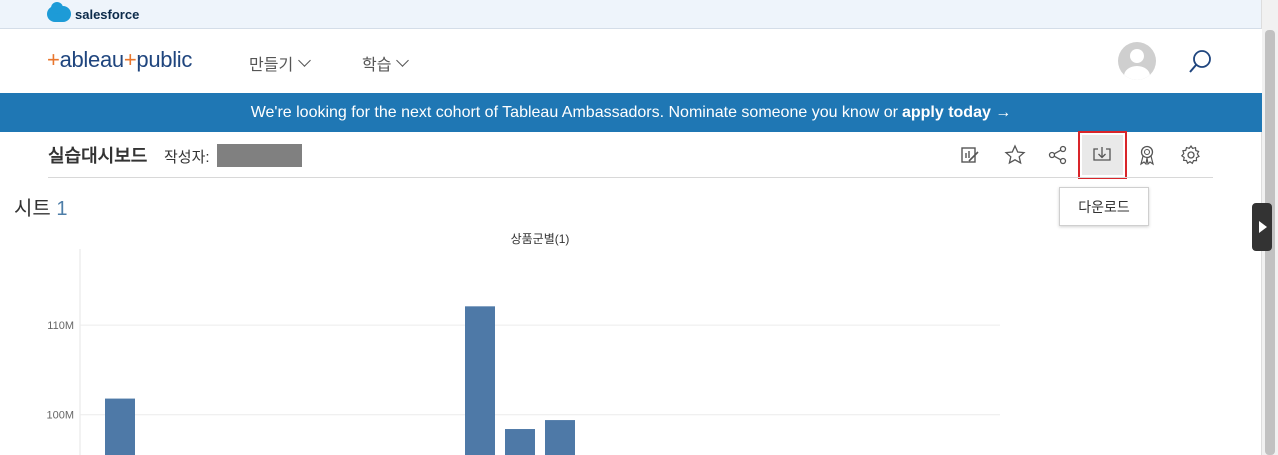 Image resolution: width=1278 pixels, height=455 pixels. Describe the element at coordinates (1015, 155) in the screenshot. I see `star-icon` at that location.